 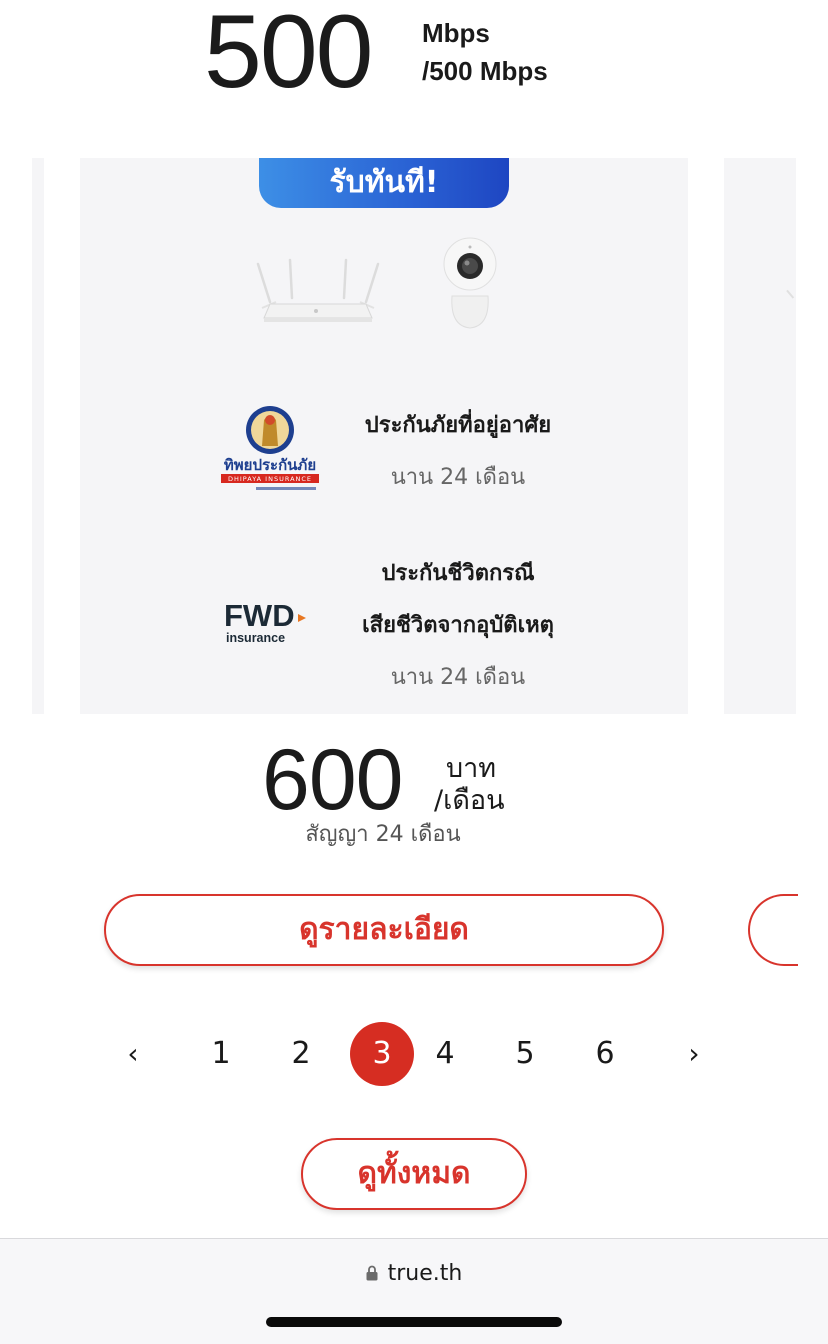 I want to click on url-display: true.th, so click(x=414, y=1273).